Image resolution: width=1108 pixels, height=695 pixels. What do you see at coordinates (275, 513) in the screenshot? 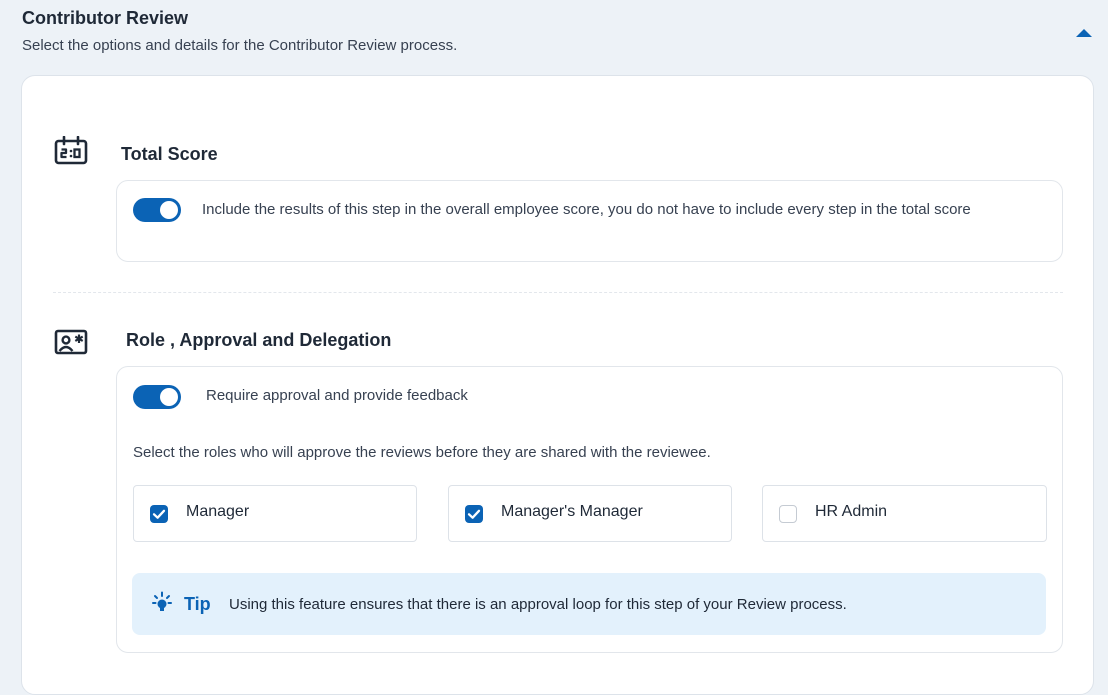
I see `role-option-manager: Manager` at bounding box center [275, 513].